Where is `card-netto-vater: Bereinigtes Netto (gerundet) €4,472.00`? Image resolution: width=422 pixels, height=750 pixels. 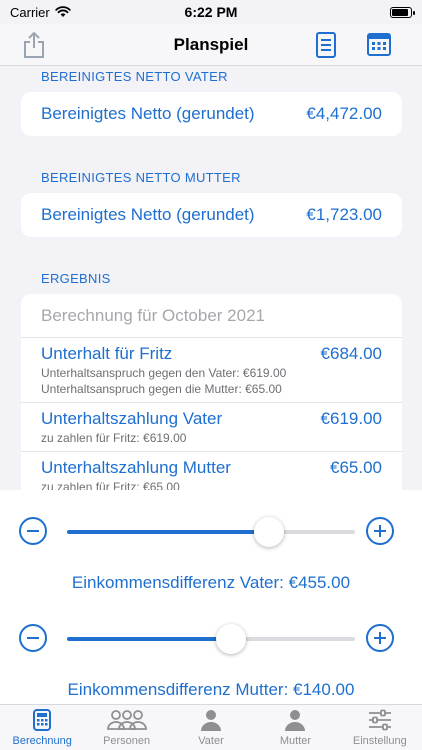
card-netto-vater: Bereinigtes Netto (gerundet) €4,472.00 is located at coordinates (211, 114).